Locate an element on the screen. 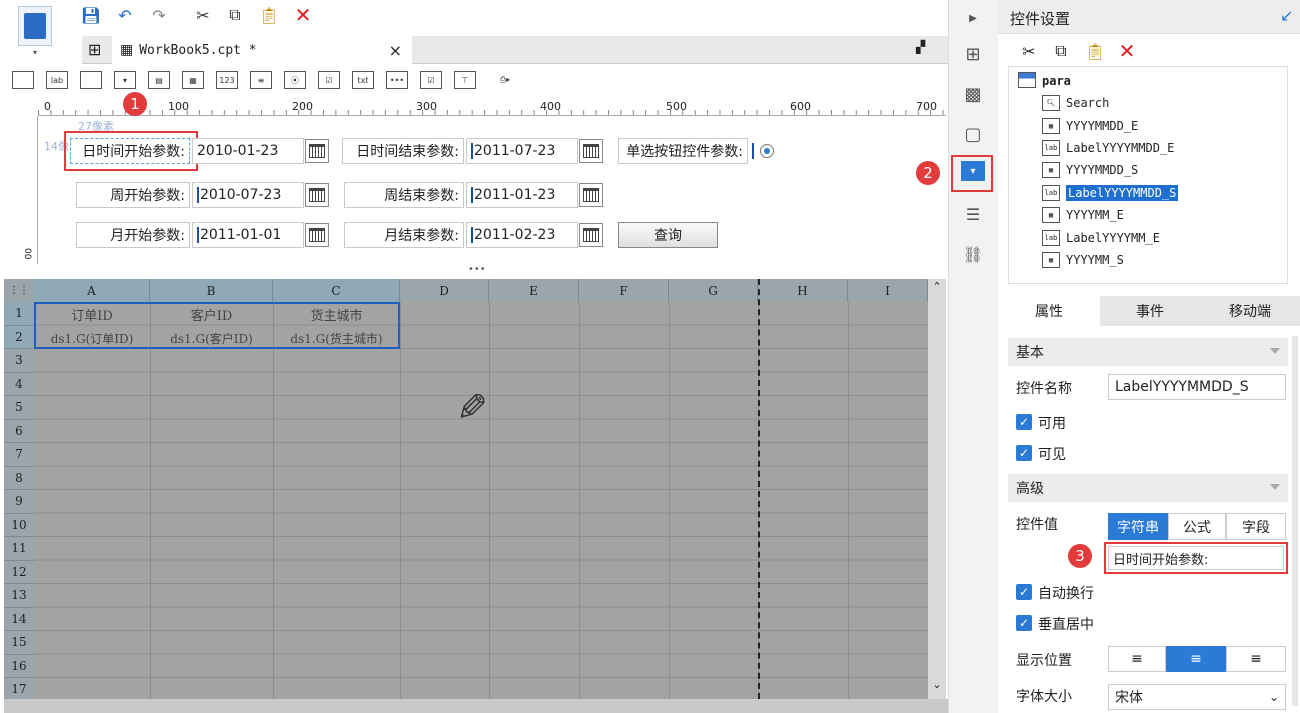 The height and width of the screenshot is (713, 1300). panel-delete-icon: ✕ is located at coordinates (1127, 51).